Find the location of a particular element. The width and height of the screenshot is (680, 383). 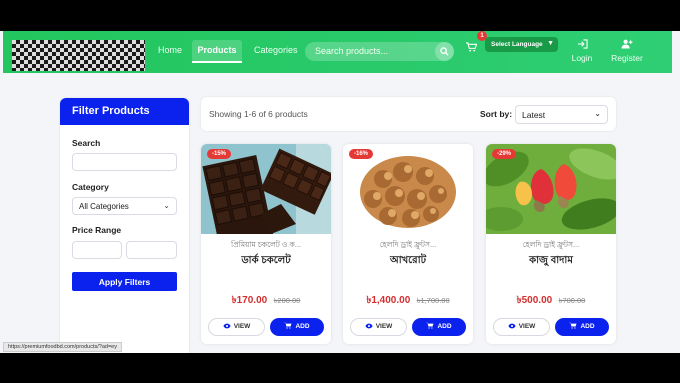

category-label: Category is located at coordinates (90, 187).